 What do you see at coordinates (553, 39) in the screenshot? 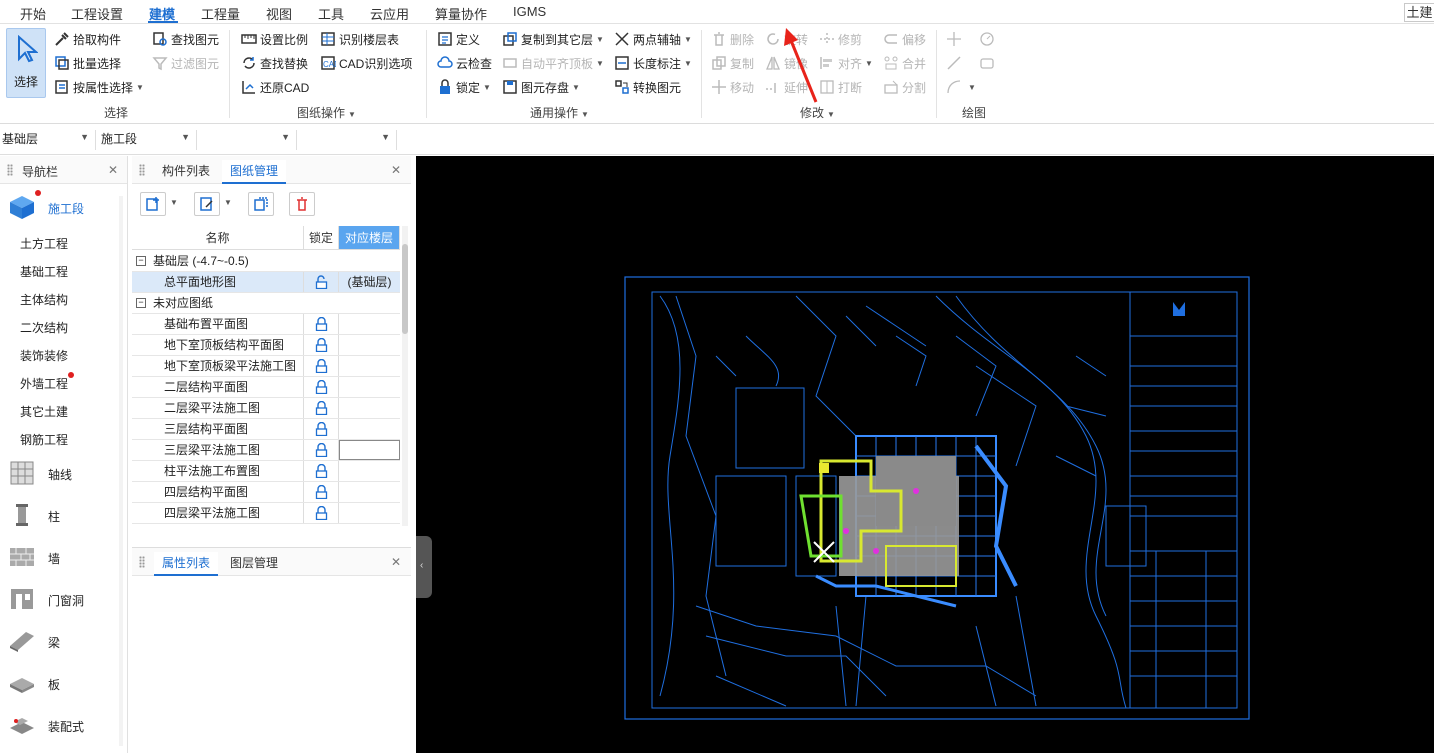
I see `copy-to-other-floor-button: 复制到其它层 ▼` at bounding box center [553, 39].